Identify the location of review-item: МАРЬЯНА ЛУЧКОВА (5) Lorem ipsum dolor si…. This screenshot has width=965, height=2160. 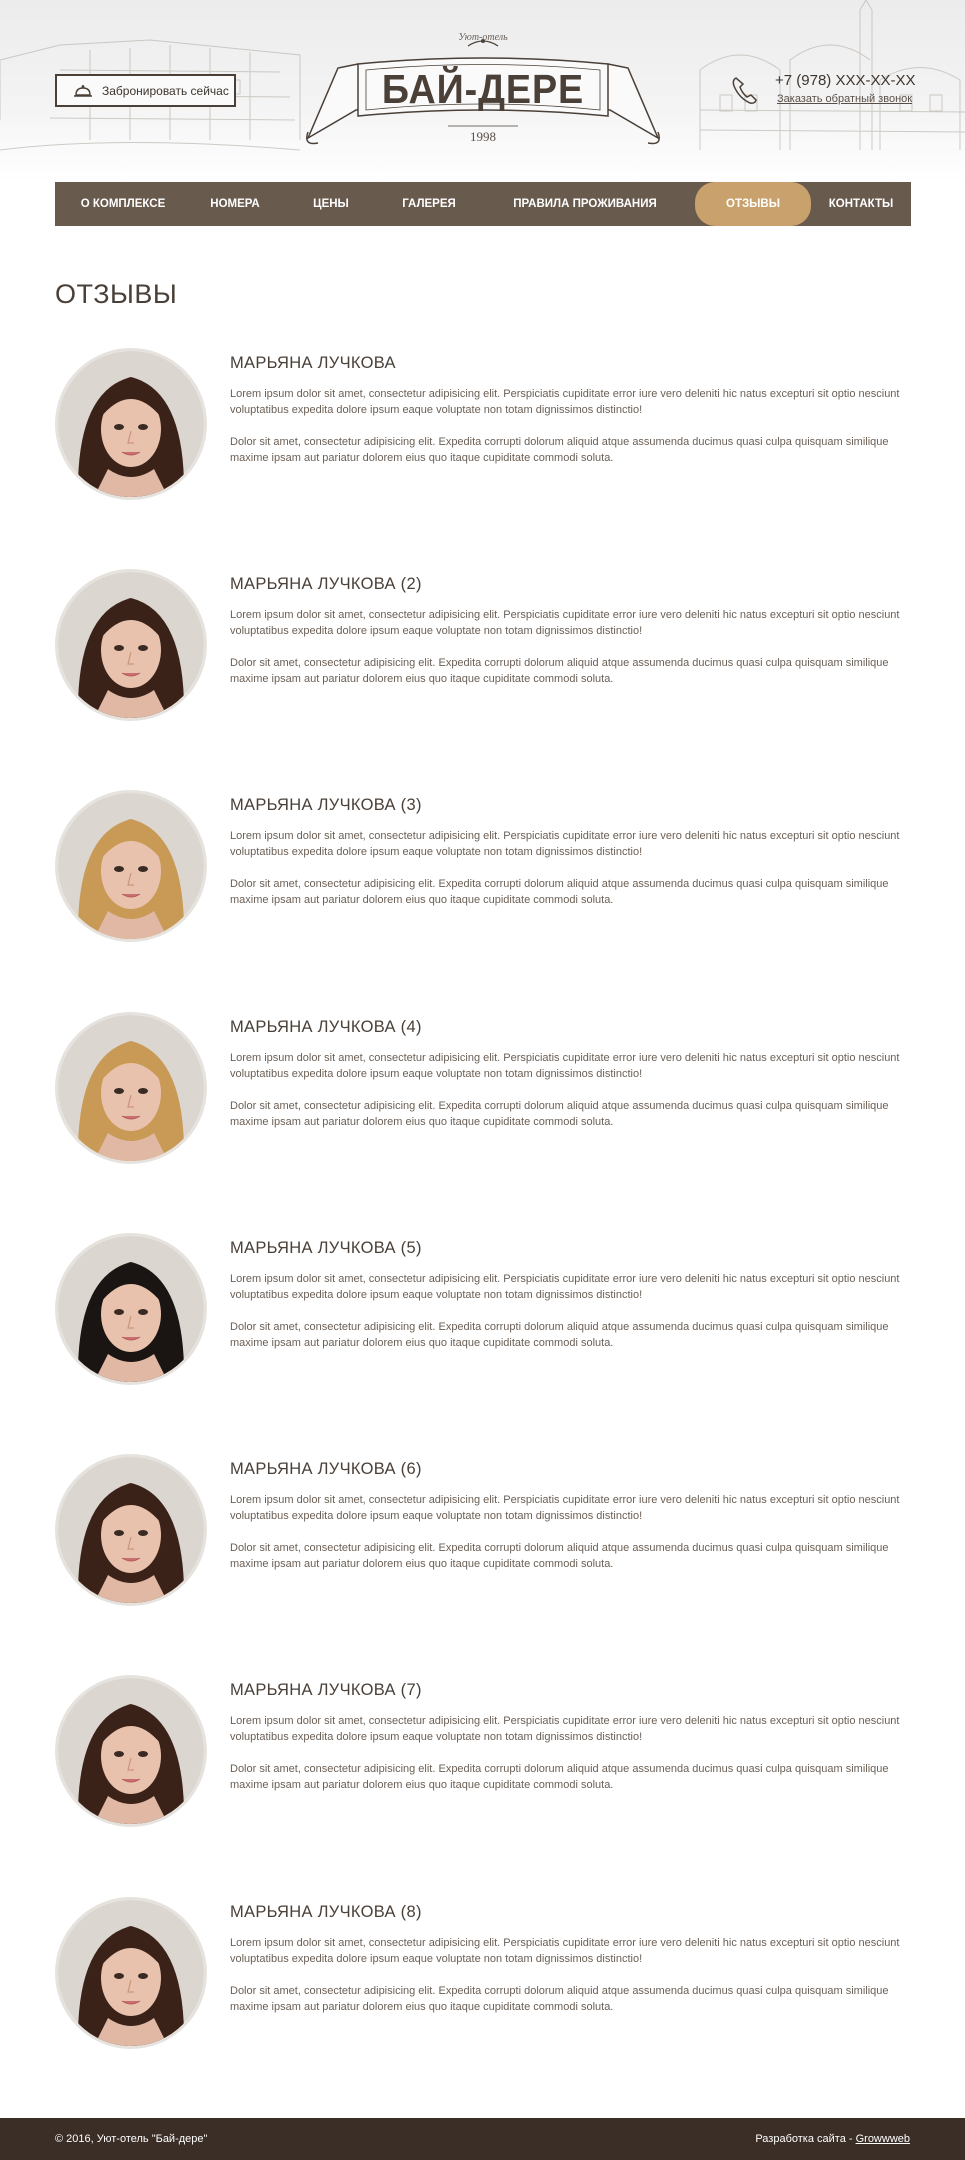
(483, 1313).